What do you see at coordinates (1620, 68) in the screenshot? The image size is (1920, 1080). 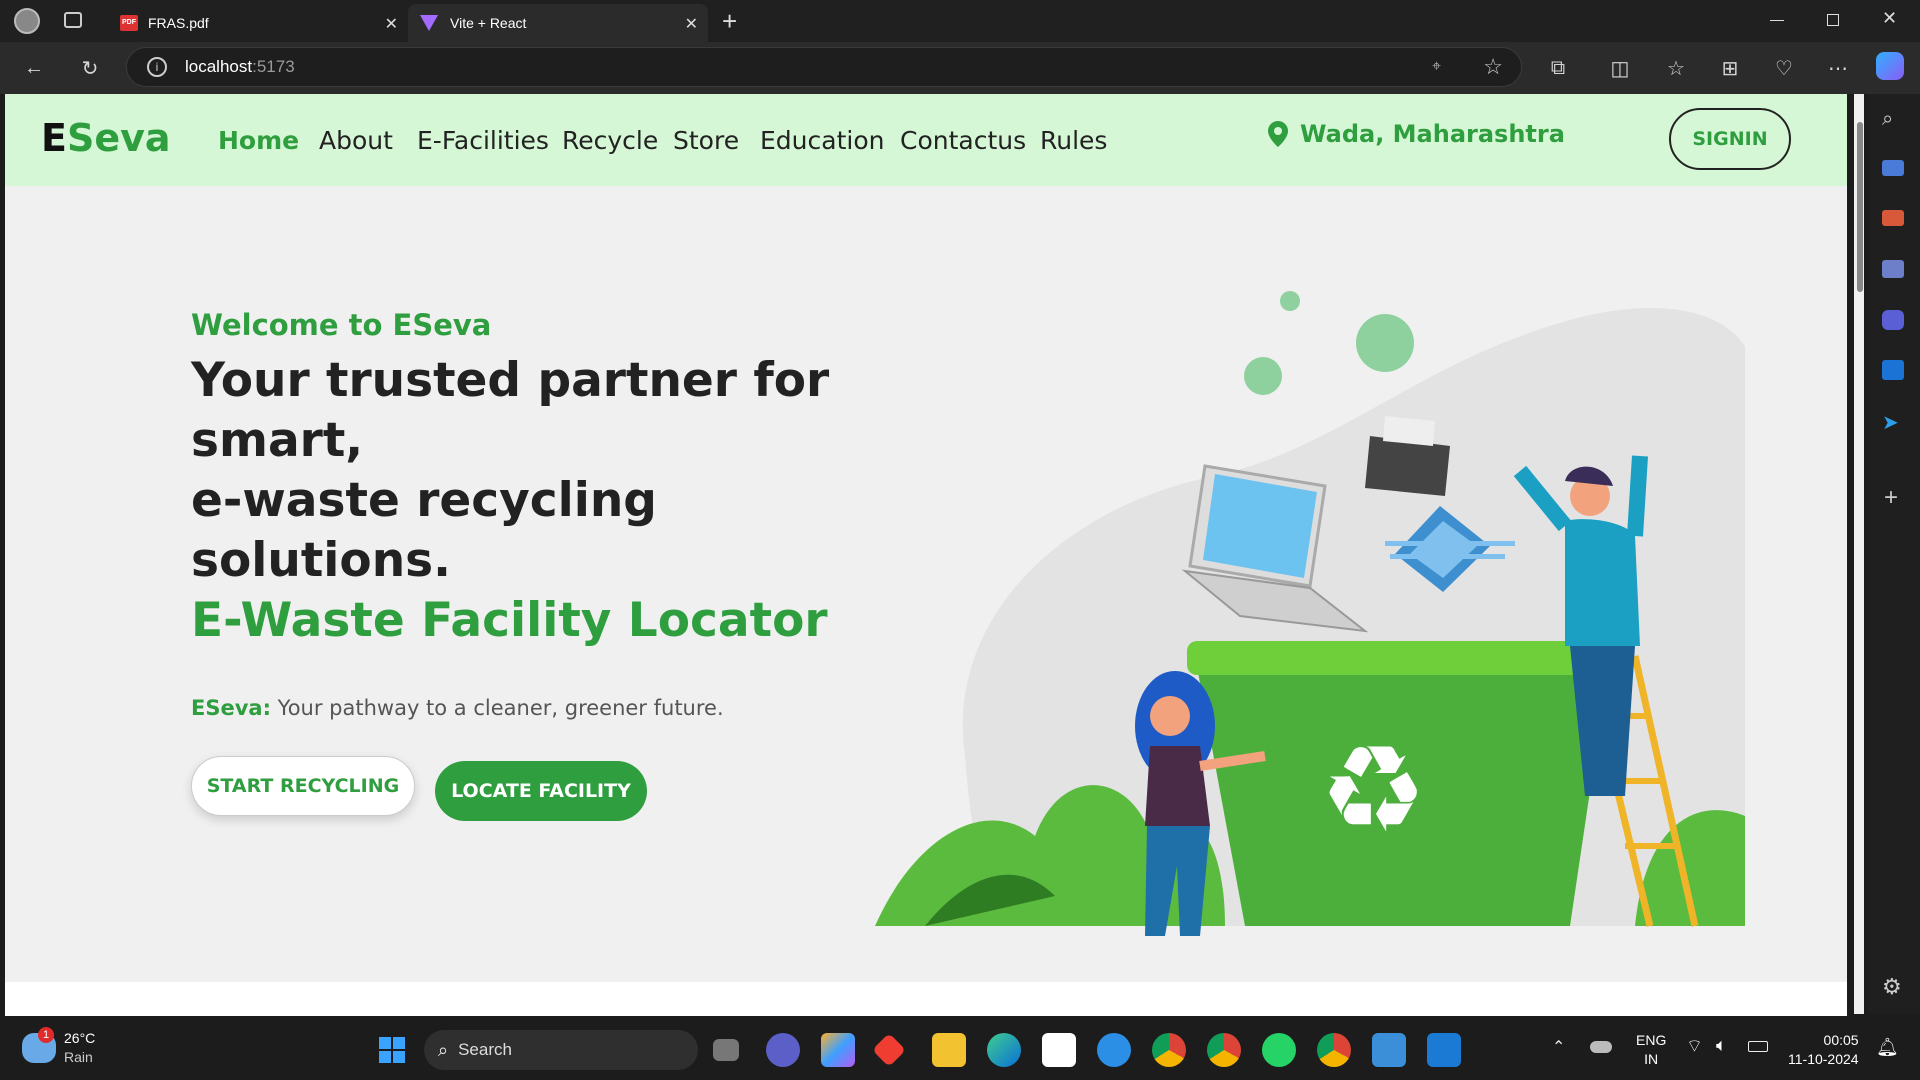 I see `split-screen-icon: ◫` at bounding box center [1620, 68].